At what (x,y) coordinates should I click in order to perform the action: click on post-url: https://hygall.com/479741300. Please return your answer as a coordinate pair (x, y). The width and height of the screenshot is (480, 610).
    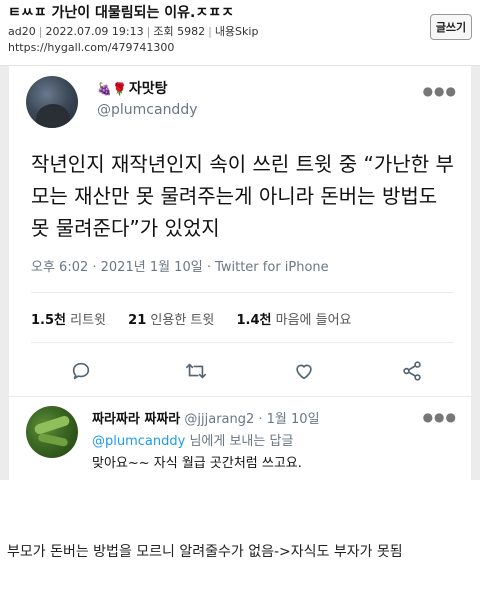
    Looking at the image, I should click on (91, 47).